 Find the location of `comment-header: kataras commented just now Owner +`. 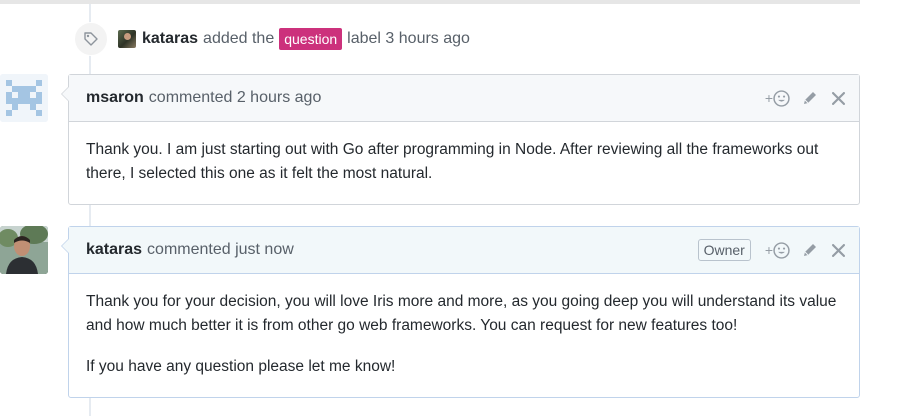

comment-header: kataras commented just now Owner + is located at coordinates (464, 250).